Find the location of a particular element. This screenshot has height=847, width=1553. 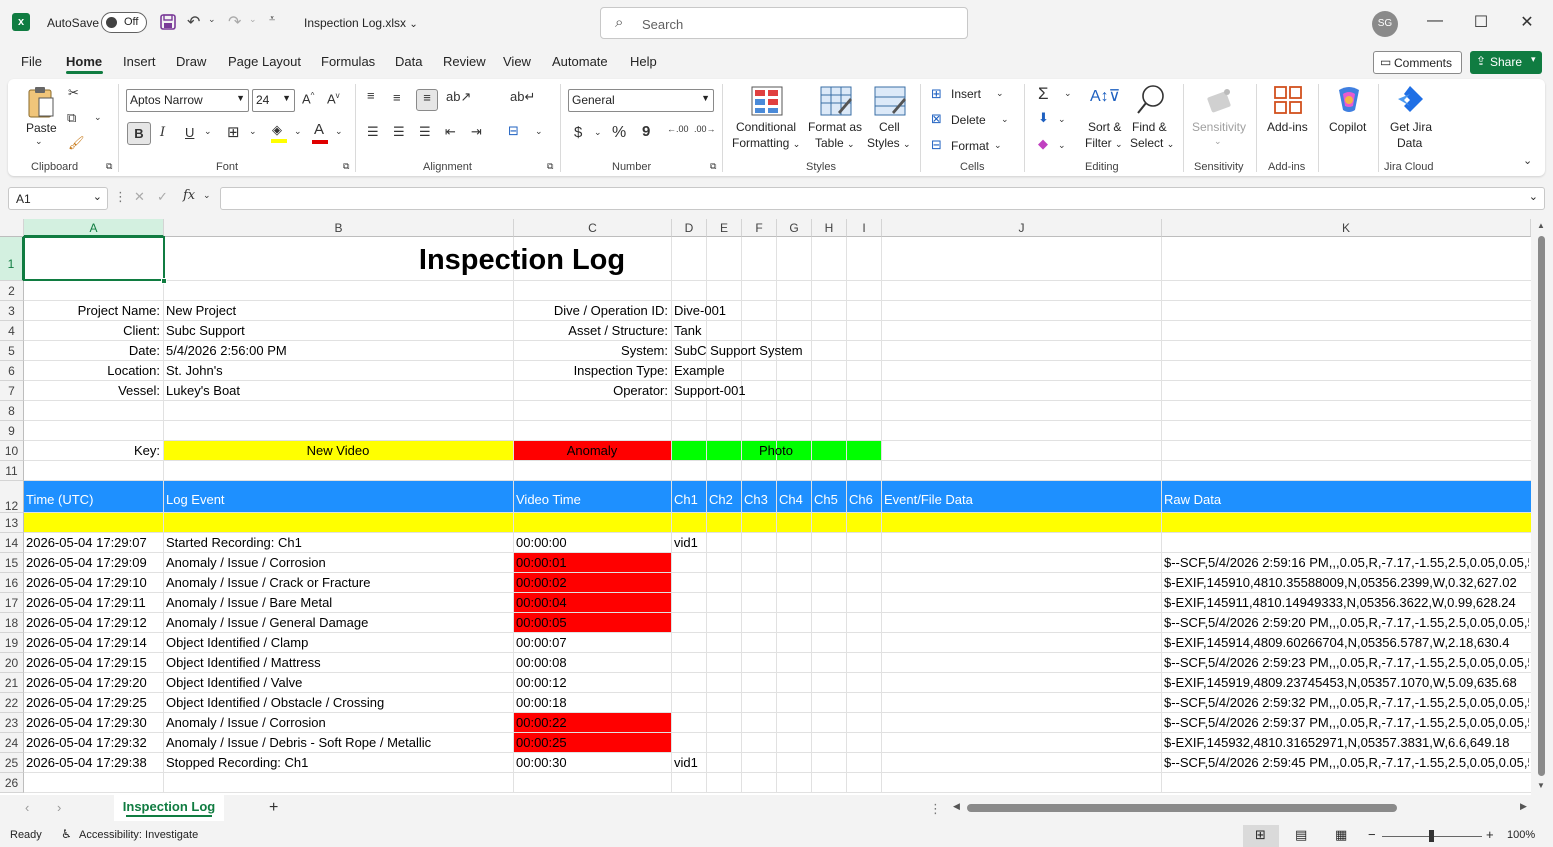

font-name-select: Aptos Narrow ▼ is located at coordinates (187, 100).